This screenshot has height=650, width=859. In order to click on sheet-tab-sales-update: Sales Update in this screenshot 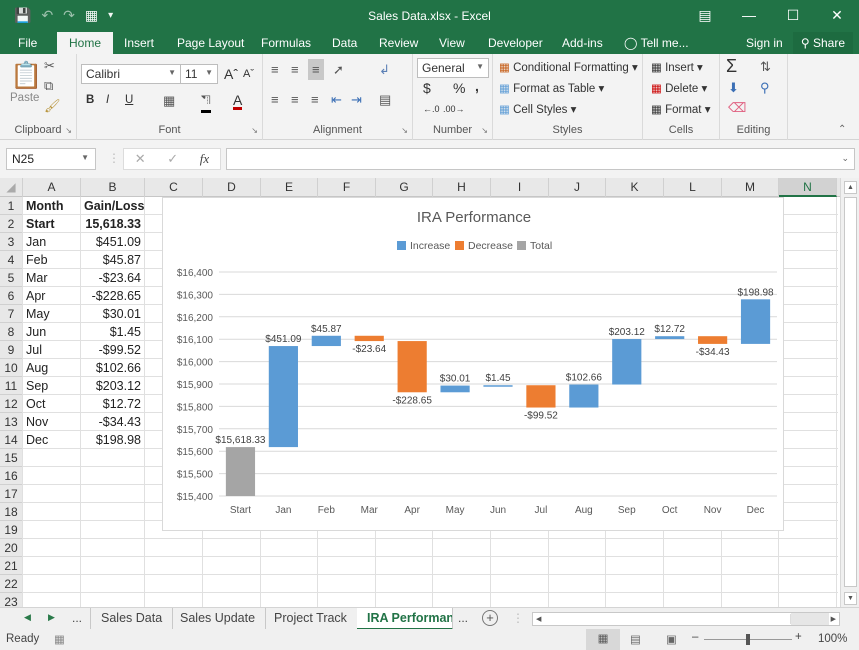, I will do `click(218, 619)`.